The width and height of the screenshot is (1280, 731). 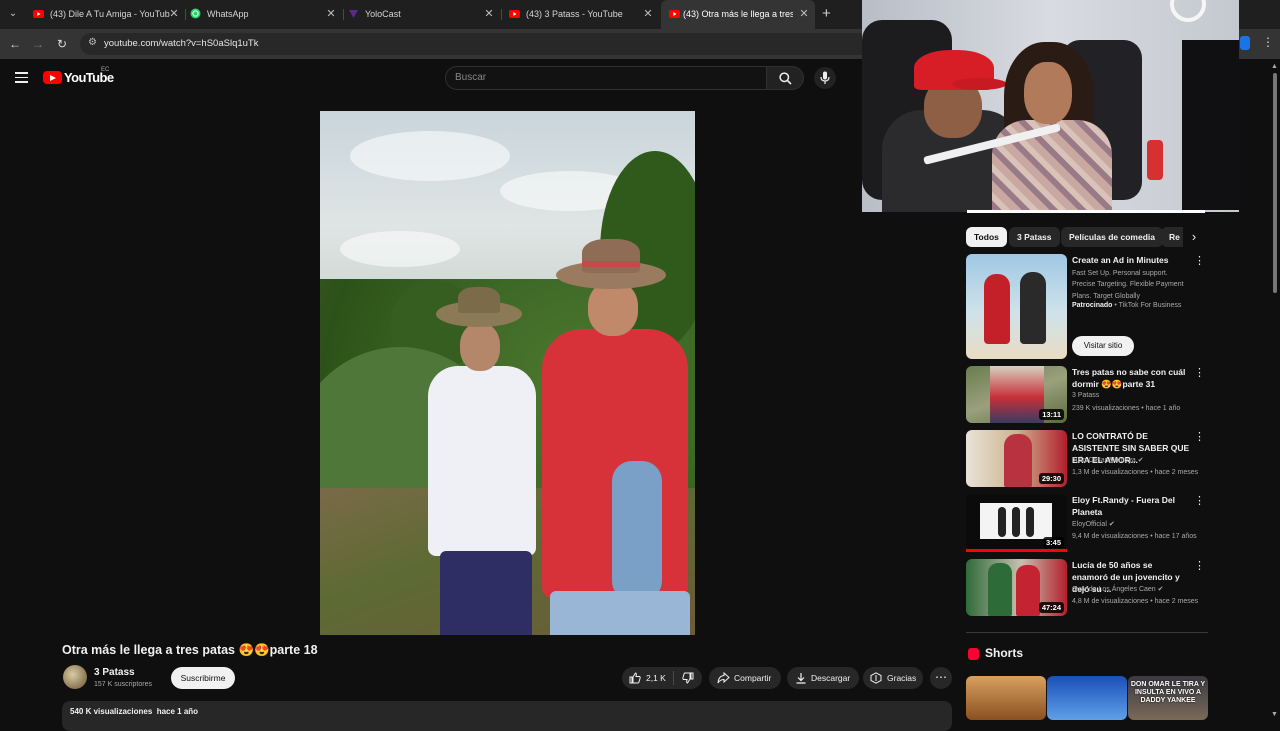 What do you see at coordinates (38, 44) in the screenshot?
I see `forward-arrow-icon: →` at bounding box center [38, 44].